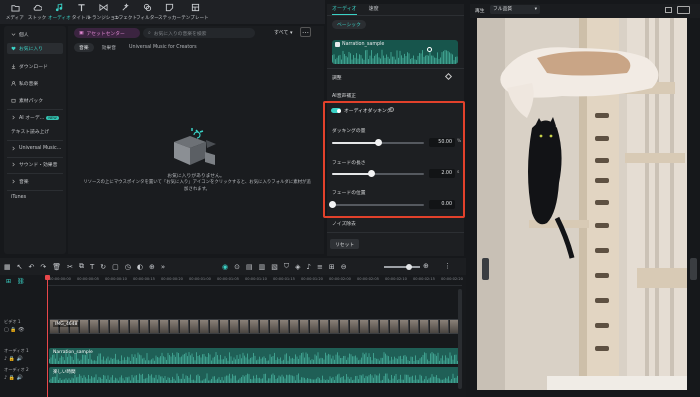 The width and height of the screenshot is (700, 397). What do you see at coordinates (35, 83) in the screenshot?
I see `sidebar-item-my-music: 私の音楽` at bounding box center [35, 83].